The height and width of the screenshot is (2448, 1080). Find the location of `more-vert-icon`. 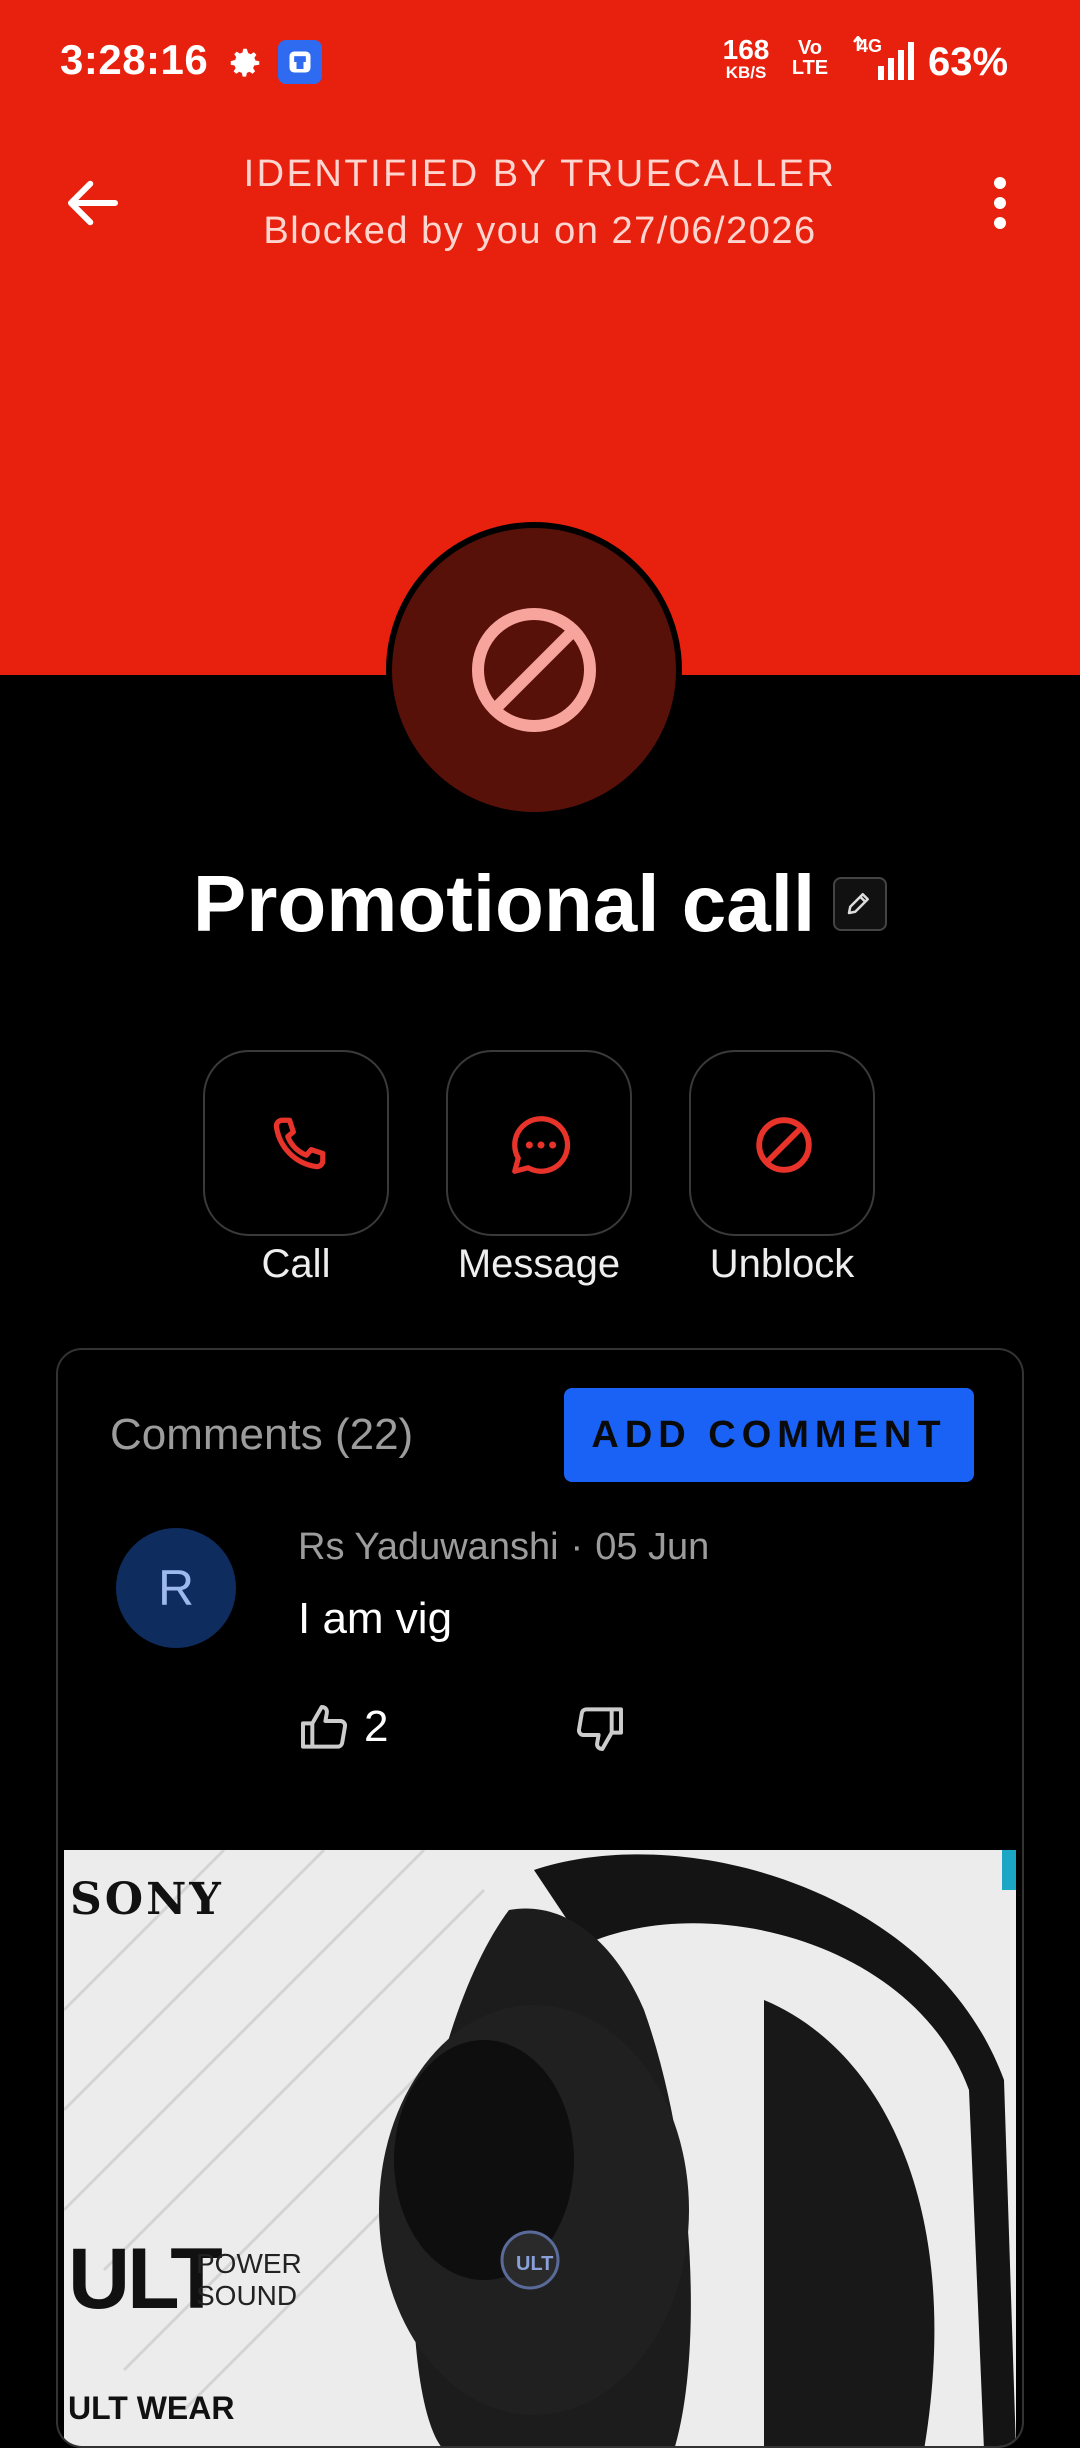

more-vert-icon is located at coordinates (1000, 203).